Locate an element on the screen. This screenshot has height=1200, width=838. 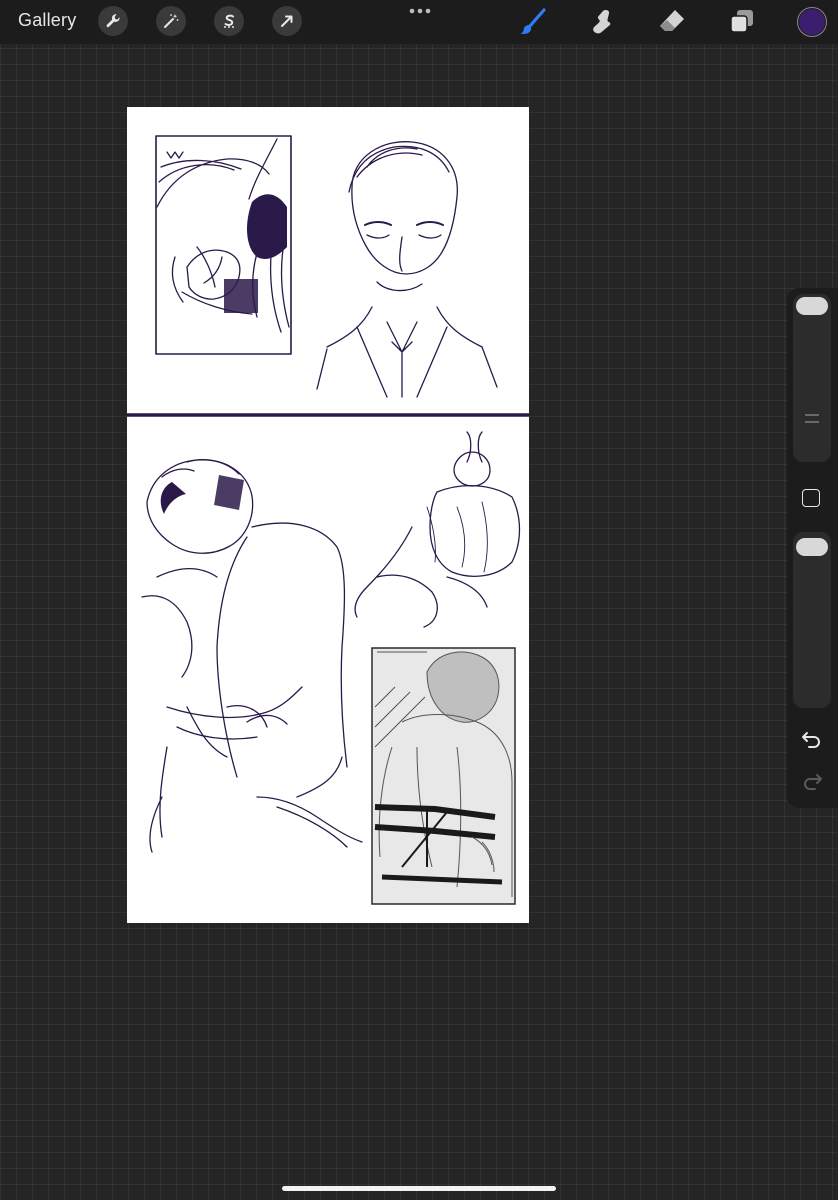
transform-arrow-icon is located at coordinates (287, 21).